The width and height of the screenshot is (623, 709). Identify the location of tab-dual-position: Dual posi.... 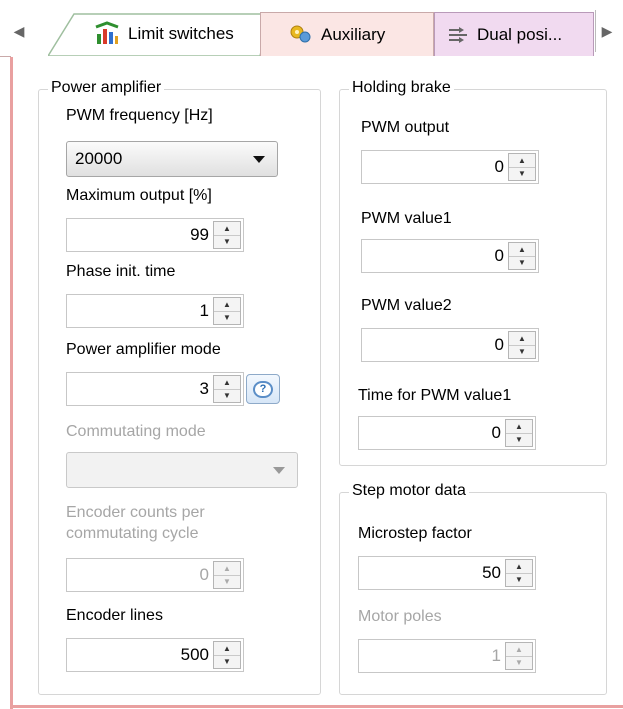
(514, 34).